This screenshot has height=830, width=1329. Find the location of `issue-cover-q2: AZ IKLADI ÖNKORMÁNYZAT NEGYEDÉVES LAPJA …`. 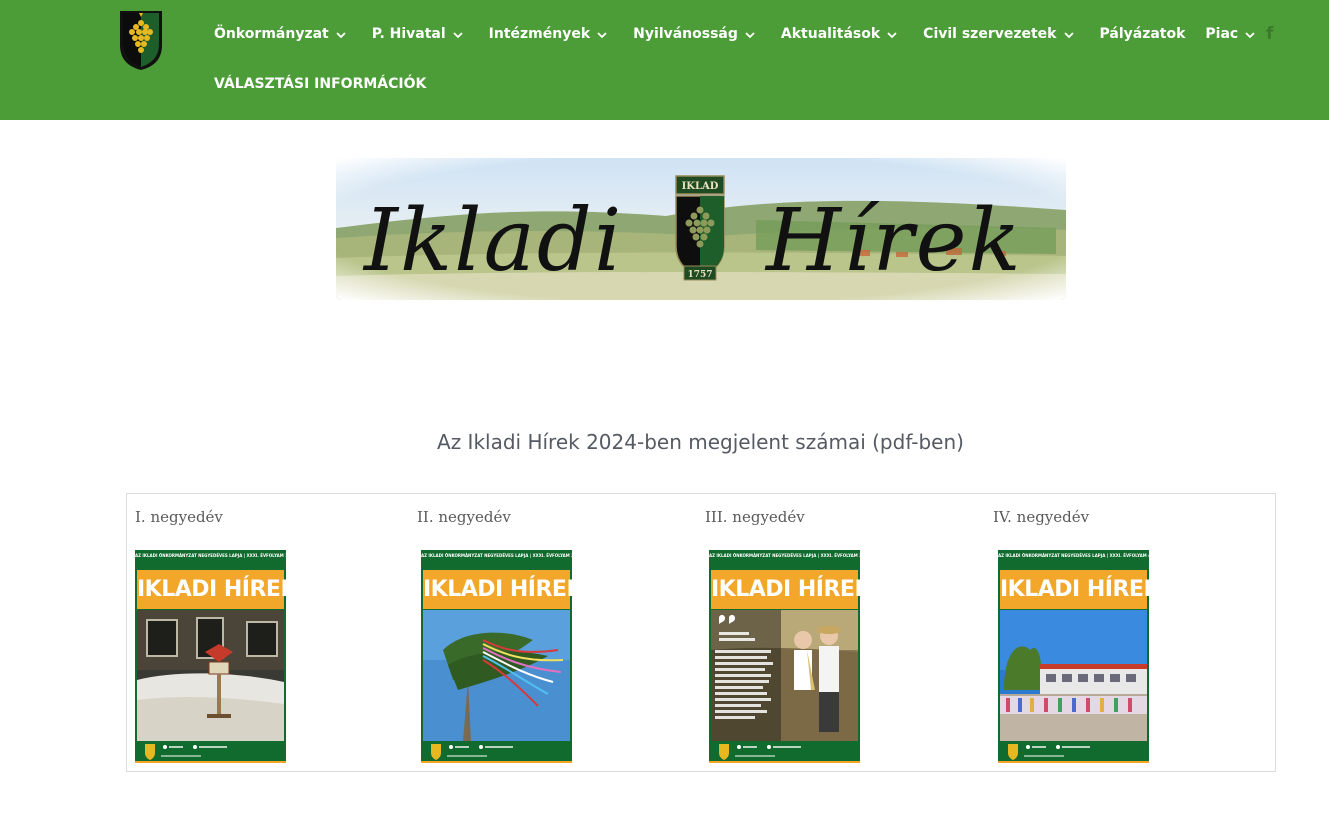

issue-cover-q2: AZ IKLADI ÖNKORMÁNYZAT NEGYEDÉVES LAPJA … is located at coordinates (496, 656).